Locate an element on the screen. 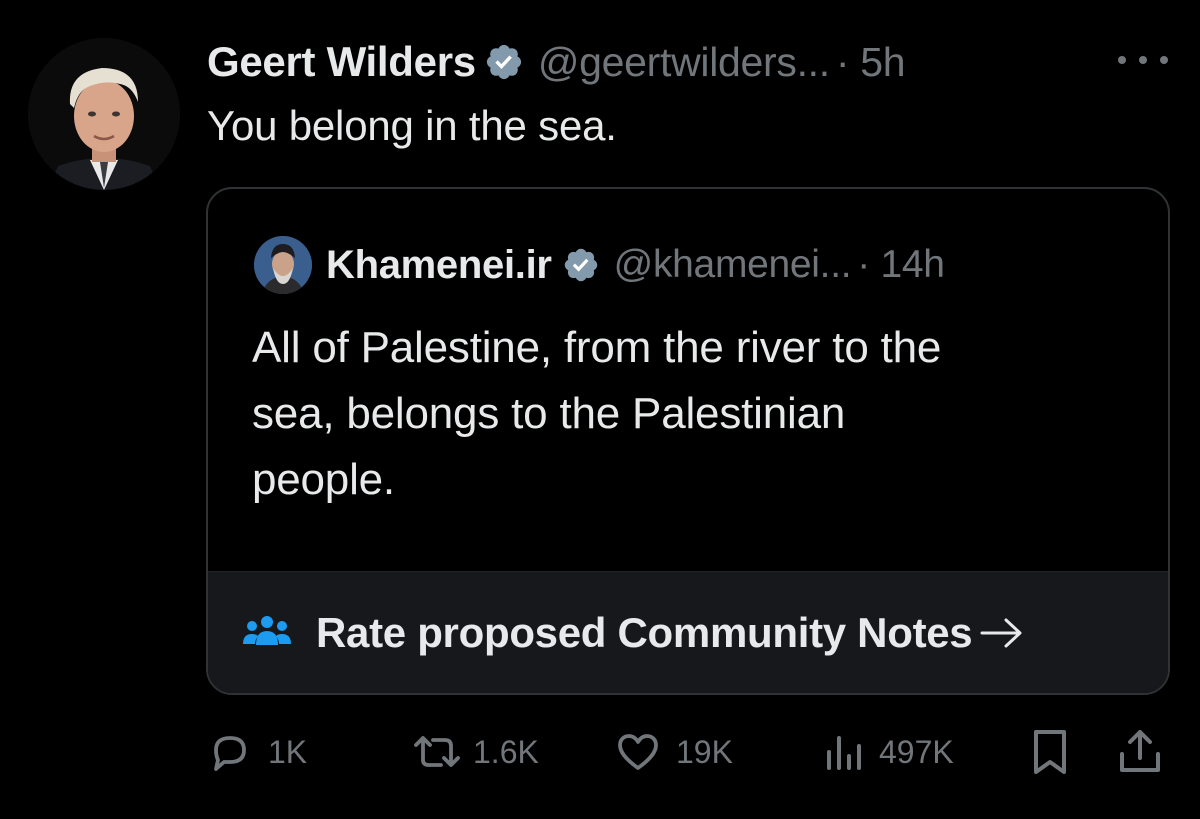  tweet-header: Geert Wilders @geertwilders... · 5h is located at coordinates (556, 62).